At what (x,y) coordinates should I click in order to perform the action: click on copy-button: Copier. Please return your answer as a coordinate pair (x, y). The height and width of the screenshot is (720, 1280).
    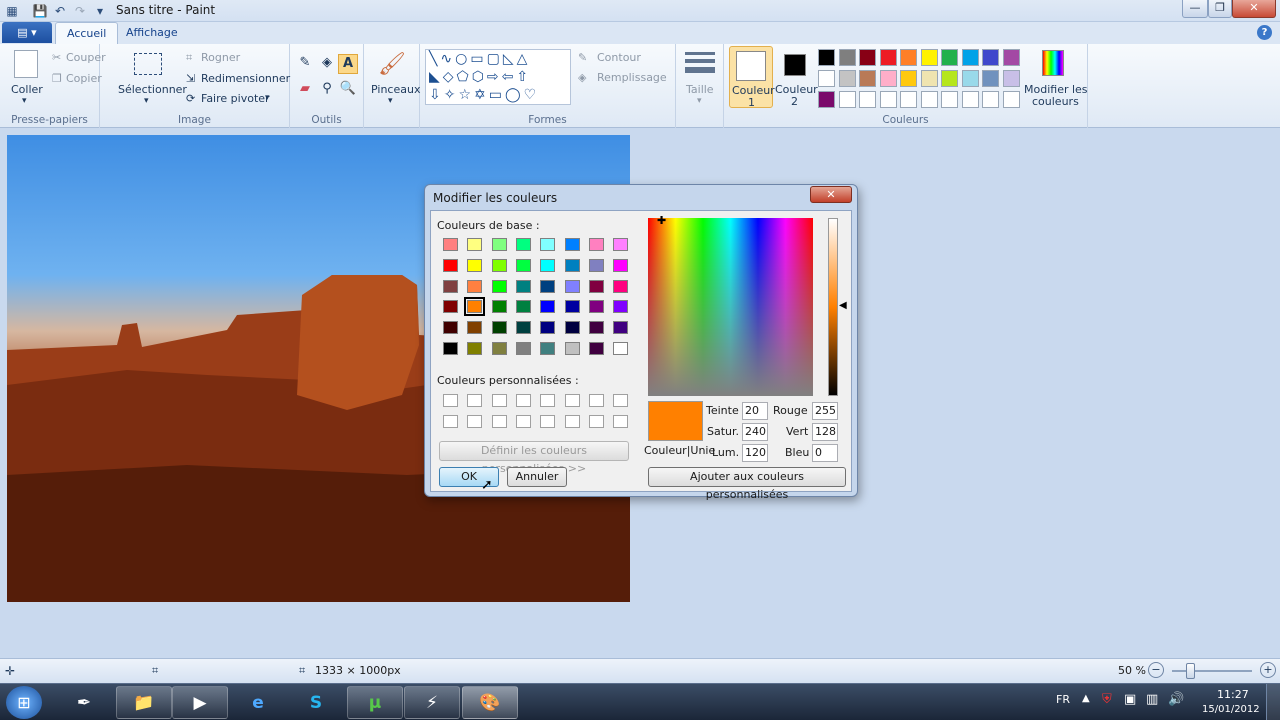
    Looking at the image, I should click on (84, 78).